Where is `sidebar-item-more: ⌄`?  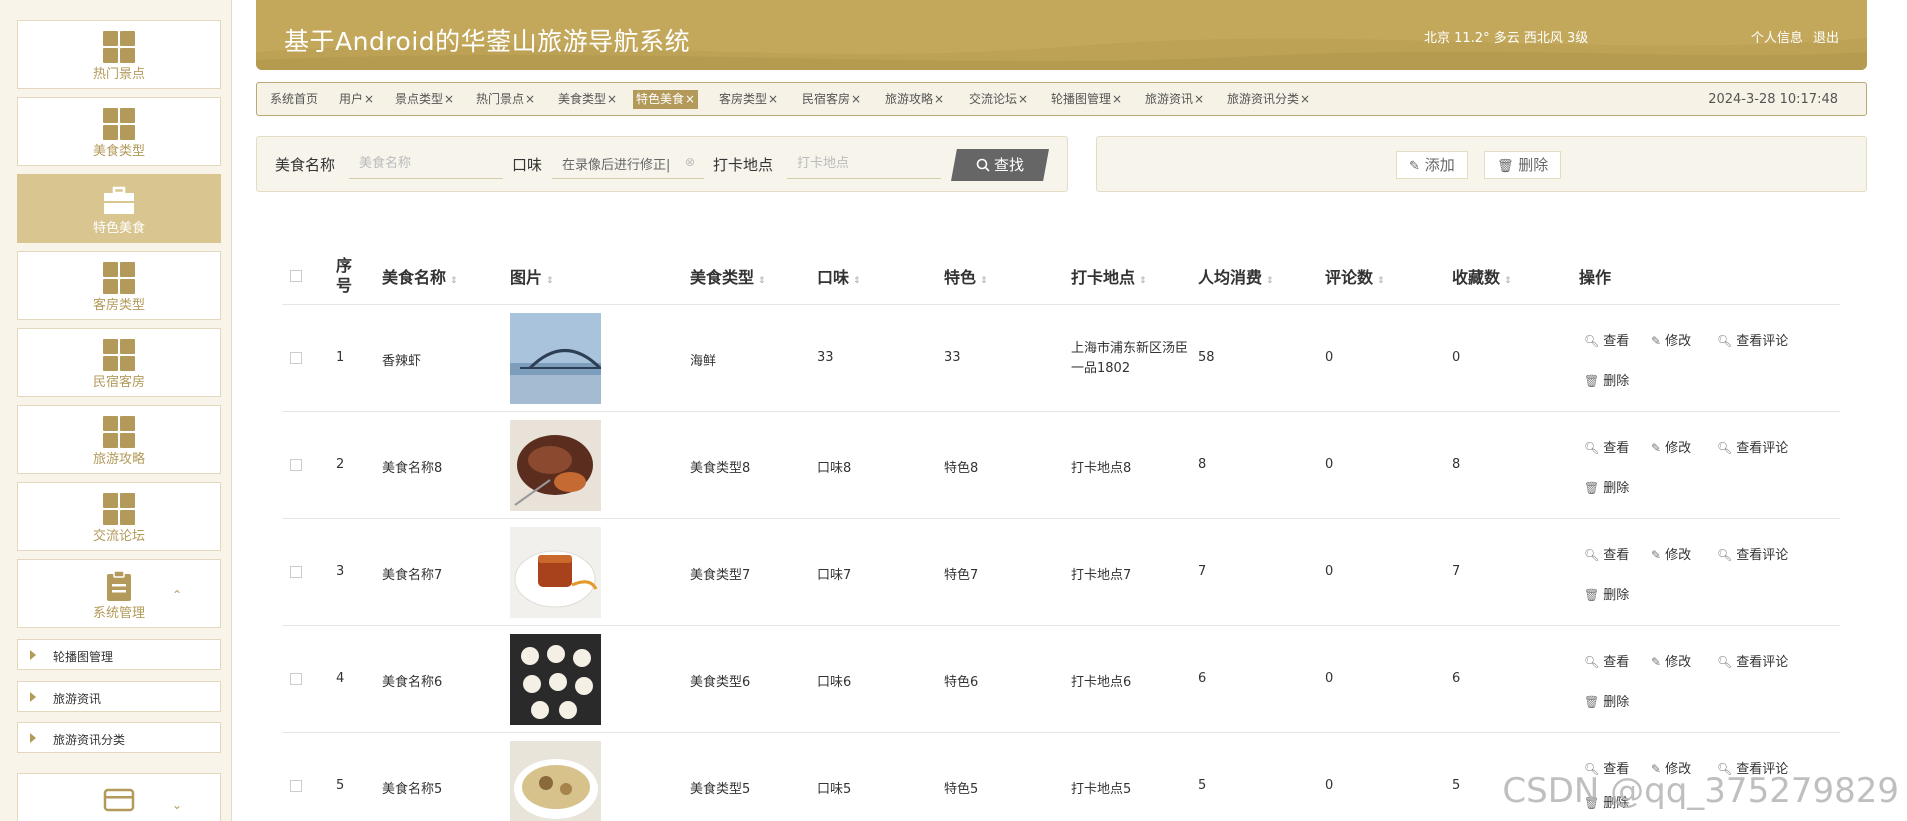 sidebar-item-more: ⌄ is located at coordinates (119, 797).